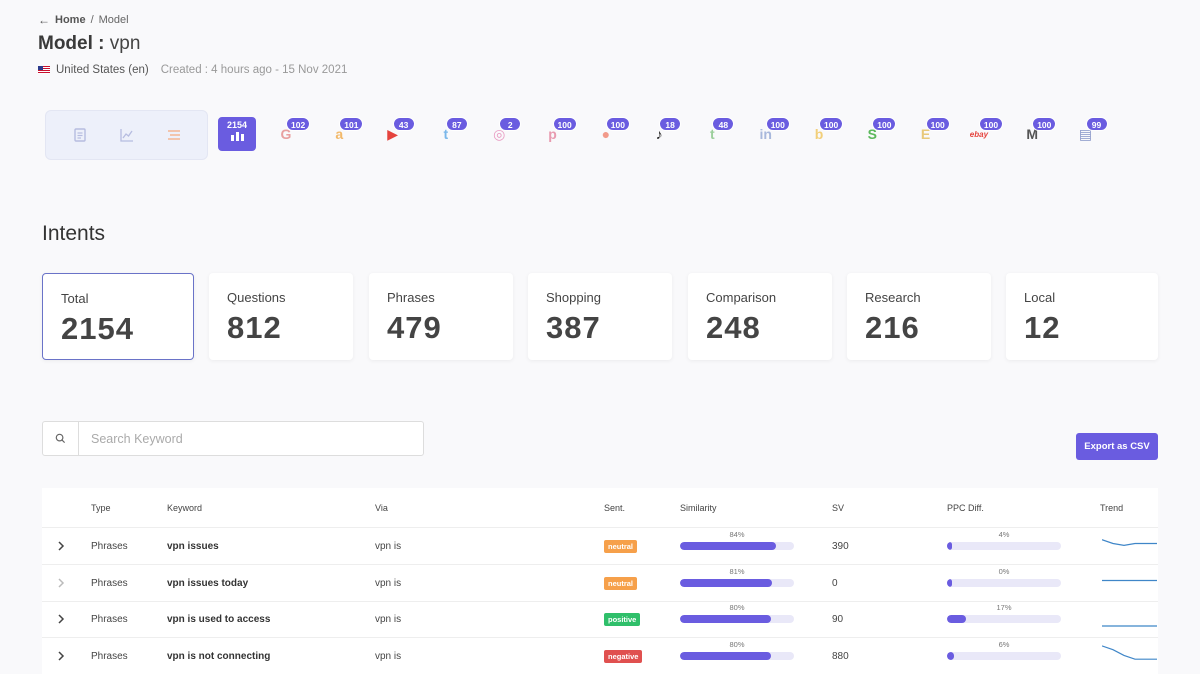 Image resolution: width=1200 pixels, height=674 pixels. Describe the element at coordinates (600, 546) in the screenshot. I see `table-row: Phrases vpn issues vpn is neutral 84% 390 4%` at that location.